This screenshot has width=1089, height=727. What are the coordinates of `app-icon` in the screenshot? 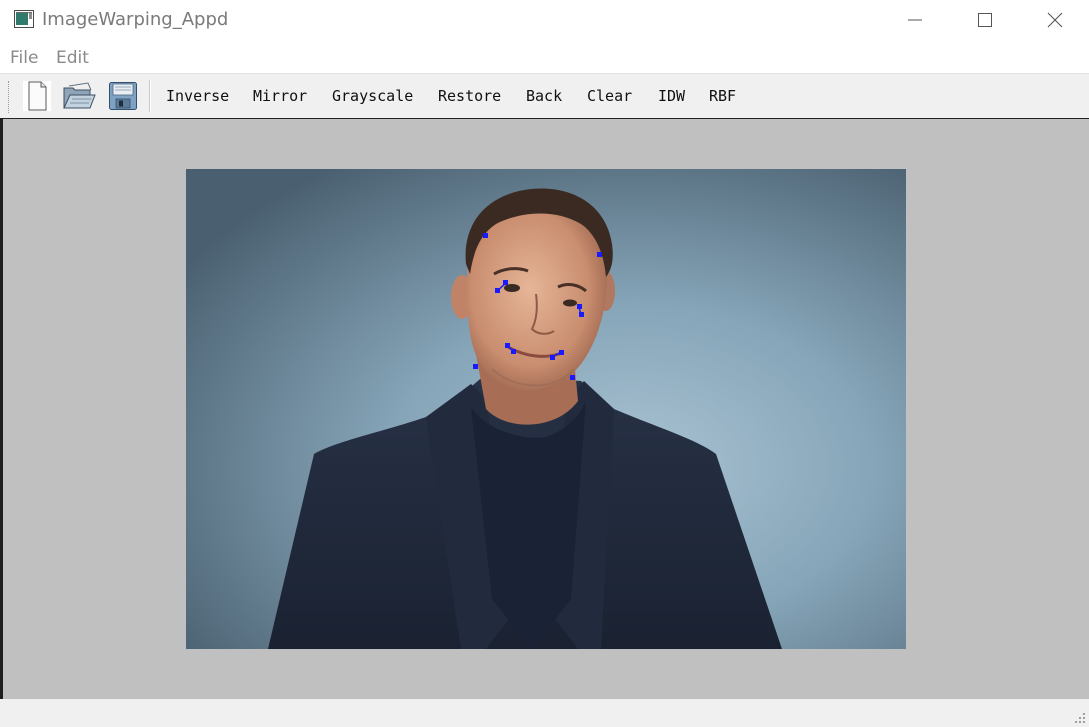 It's located at (24, 19).